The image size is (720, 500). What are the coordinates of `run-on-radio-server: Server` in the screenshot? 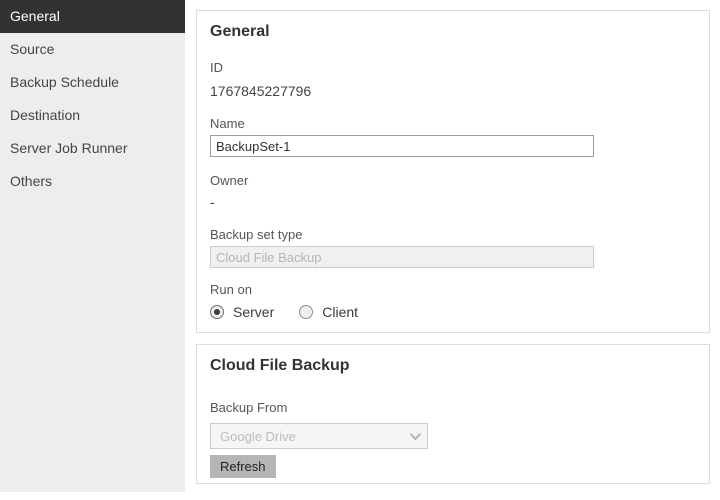 It's located at (242, 312).